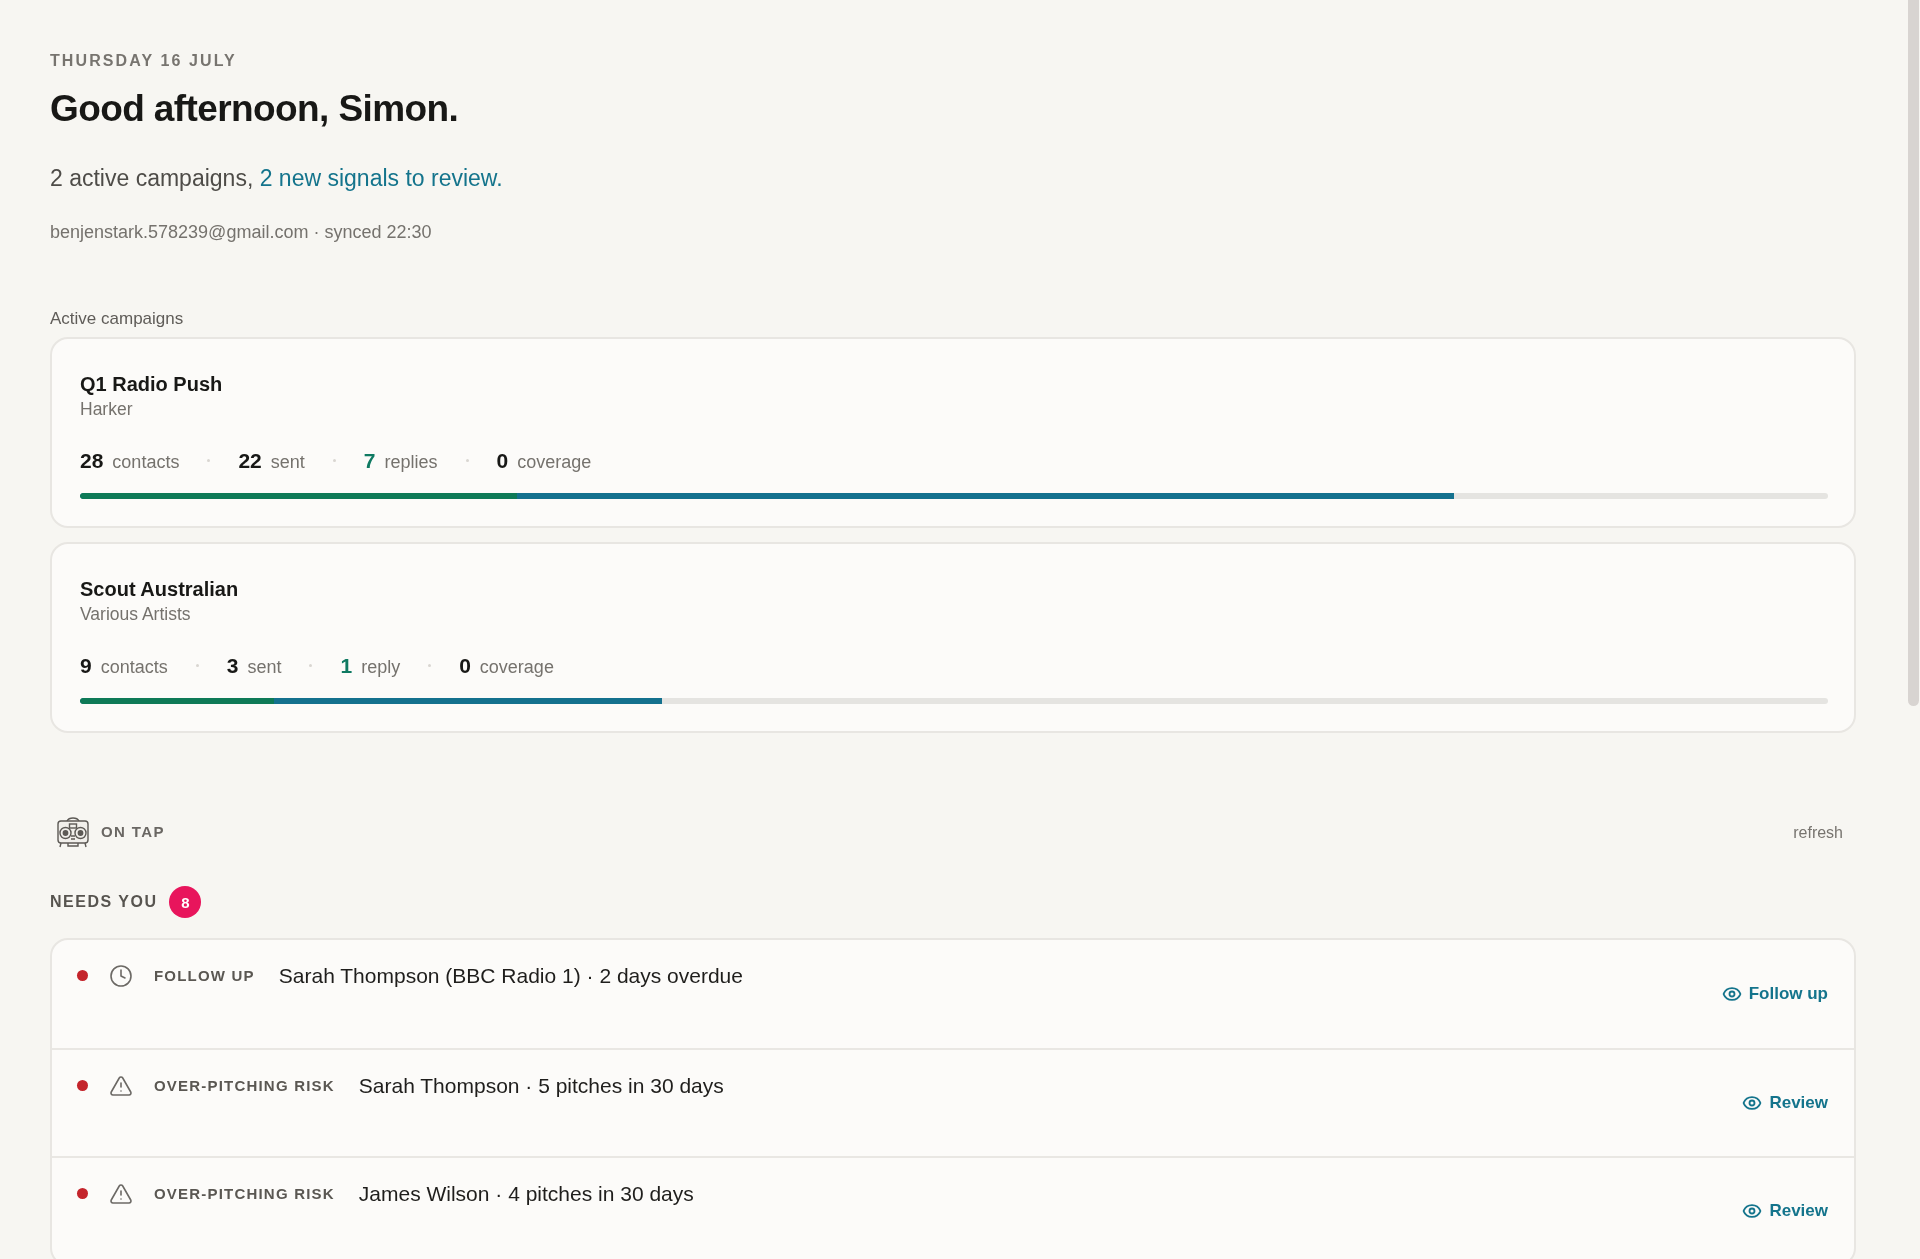  I want to click on signal-description: James Wilson · 4 pitches in 30 days, so click(526, 1193).